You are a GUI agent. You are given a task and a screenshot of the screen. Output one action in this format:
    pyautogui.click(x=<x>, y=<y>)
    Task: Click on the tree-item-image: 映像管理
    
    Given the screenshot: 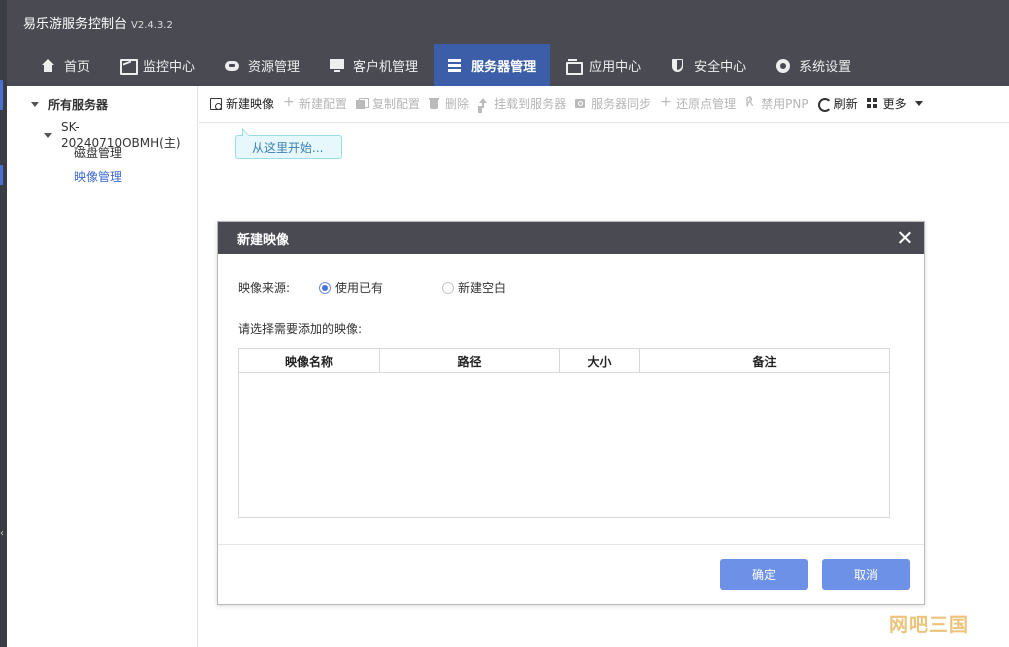 What is the action you would take?
    pyautogui.click(x=98, y=176)
    